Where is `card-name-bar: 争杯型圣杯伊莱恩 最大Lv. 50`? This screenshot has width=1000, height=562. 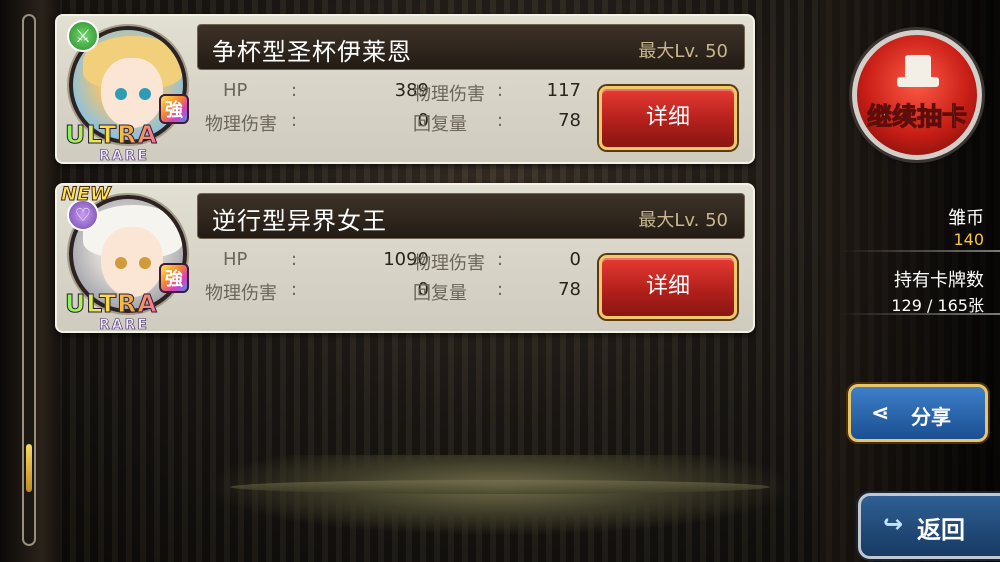
card-name-bar: 争杯型圣杯伊莱恩 最大Lv. 50 is located at coordinates (471, 47).